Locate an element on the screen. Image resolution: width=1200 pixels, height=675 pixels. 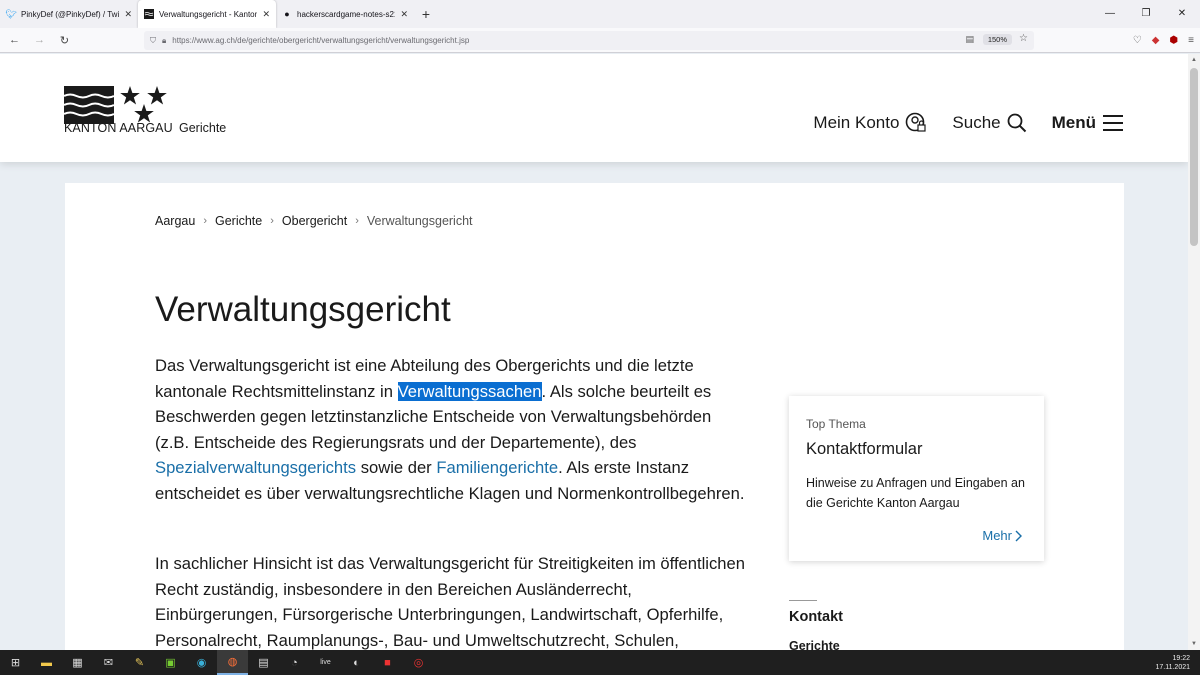
tab-twitter: 🐦︎ PinkyDef (@PinkyDef) / Twitter ✕ is located at coordinates (69, 14).